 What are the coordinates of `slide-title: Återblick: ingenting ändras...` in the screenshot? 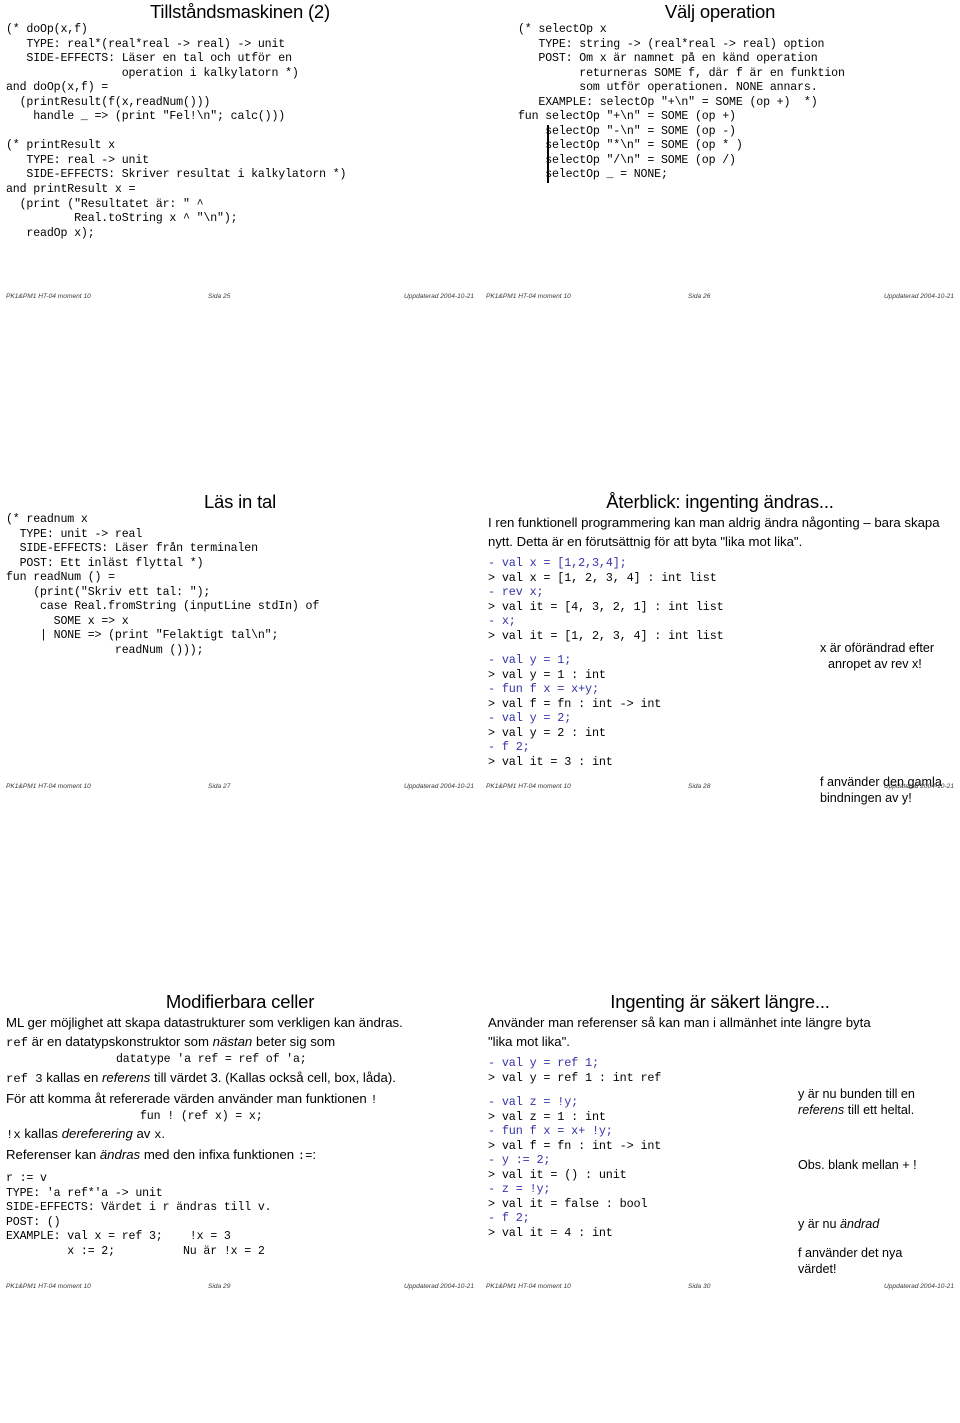 It's located at (720, 501).